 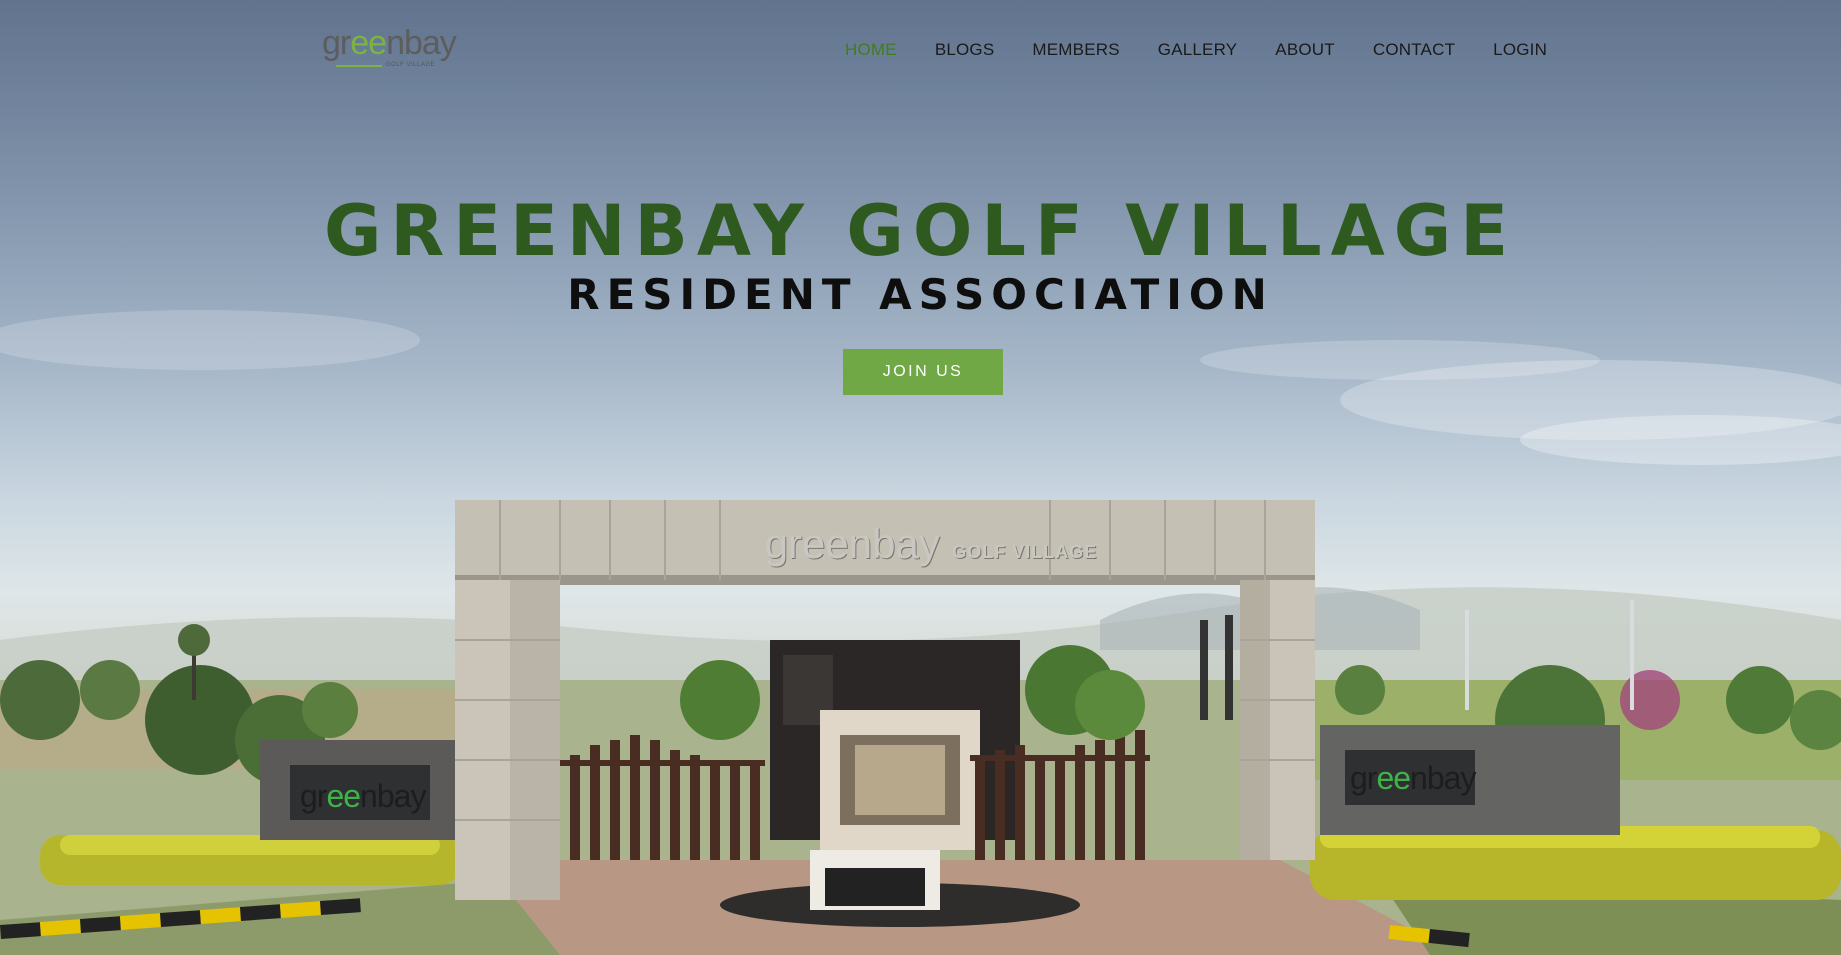 I want to click on nav-about: ABOUT, so click(x=1305, y=50).